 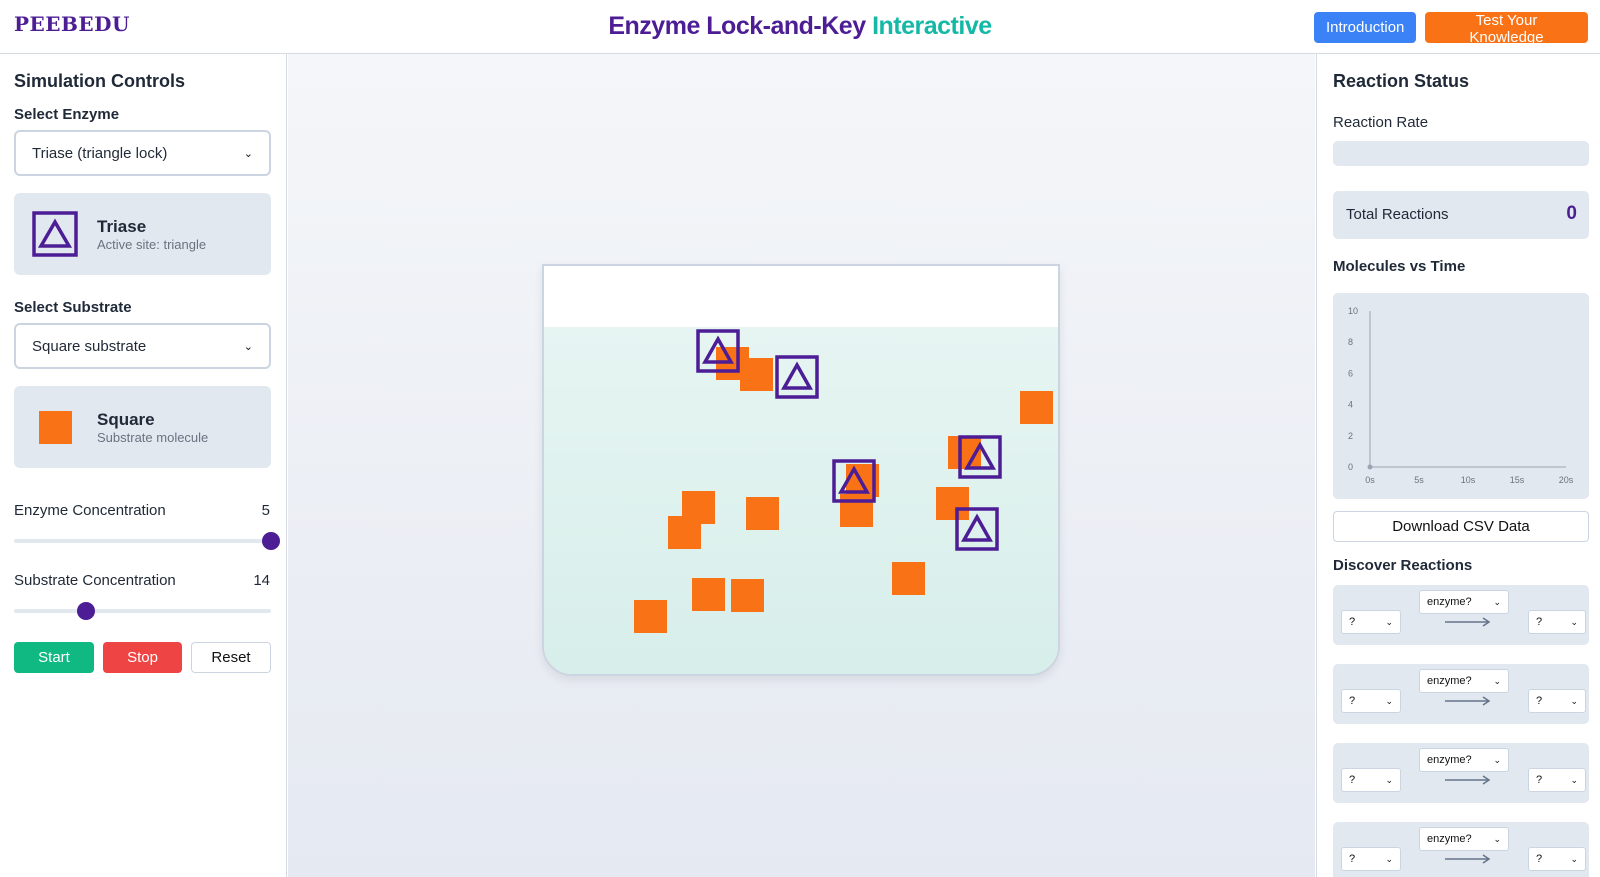 What do you see at coordinates (1517, 480) in the screenshot?
I see `x-tick-label: 15s` at bounding box center [1517, 480].